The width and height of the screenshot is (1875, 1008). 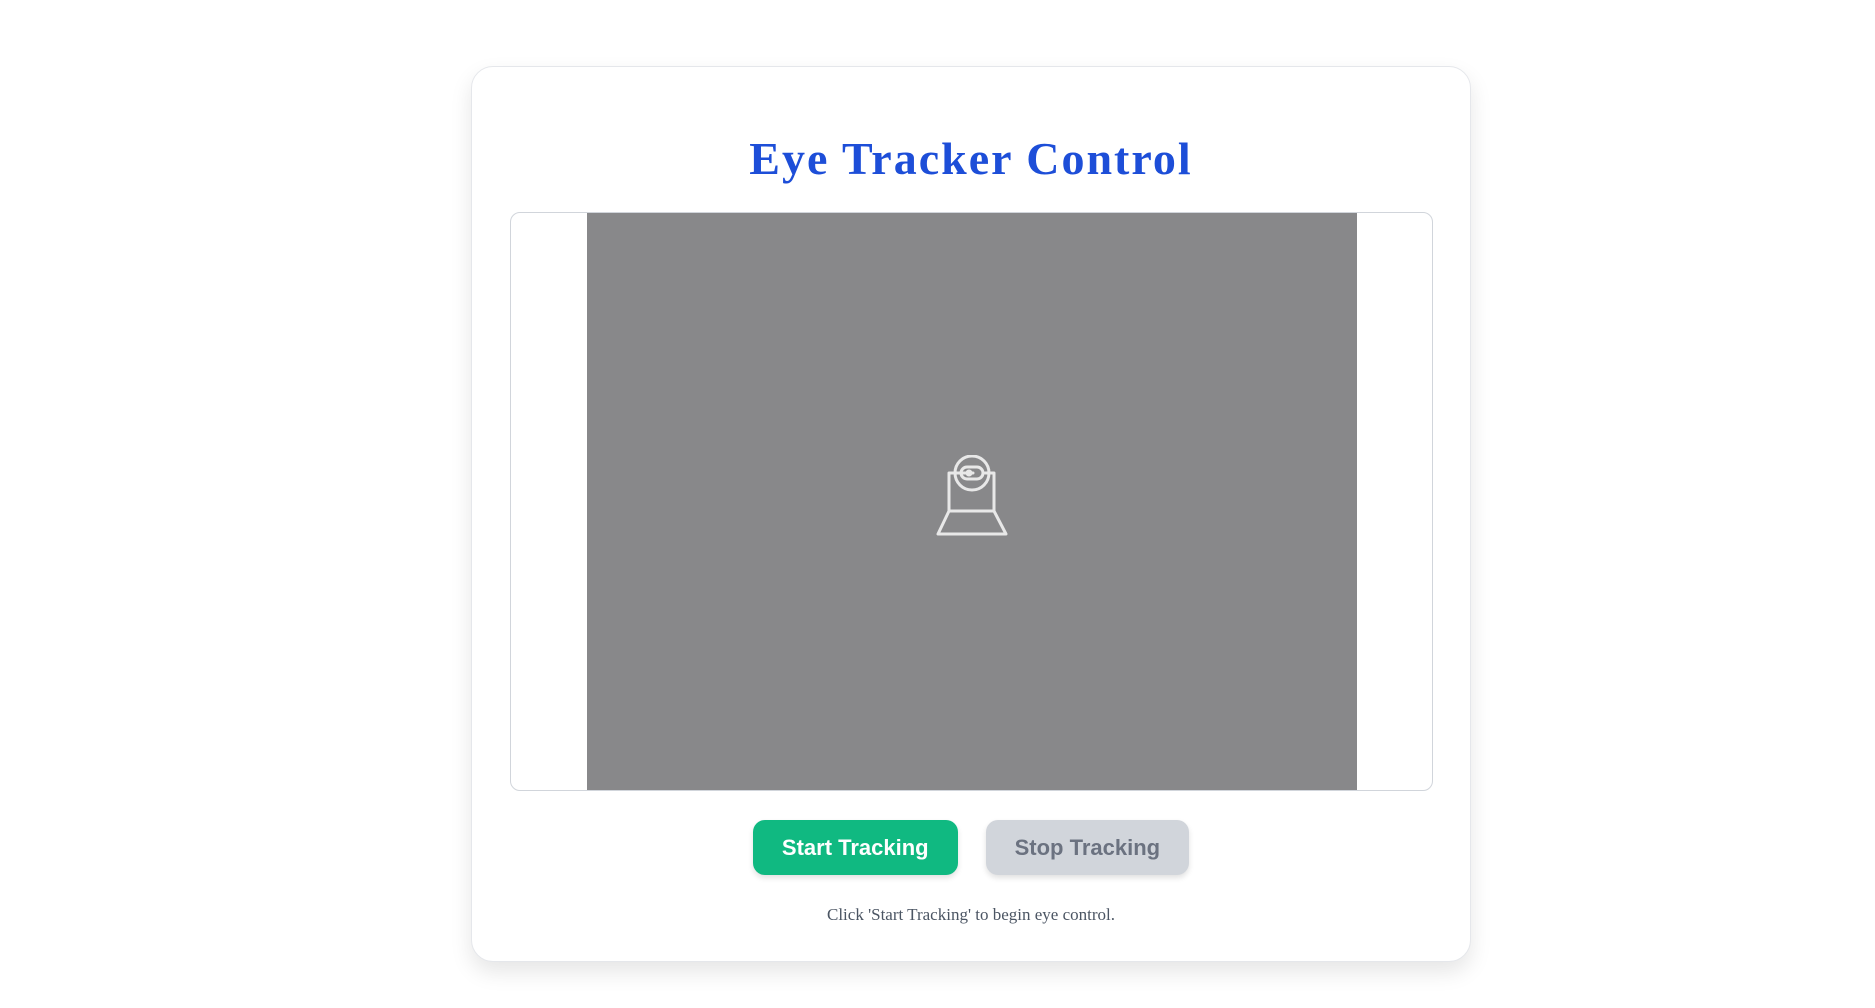 What do you see at coordinates (971, 847) in the screenshot?
I see `control-buttons: Start Tracking Stop Tracking` at bounding box center [971, 847].